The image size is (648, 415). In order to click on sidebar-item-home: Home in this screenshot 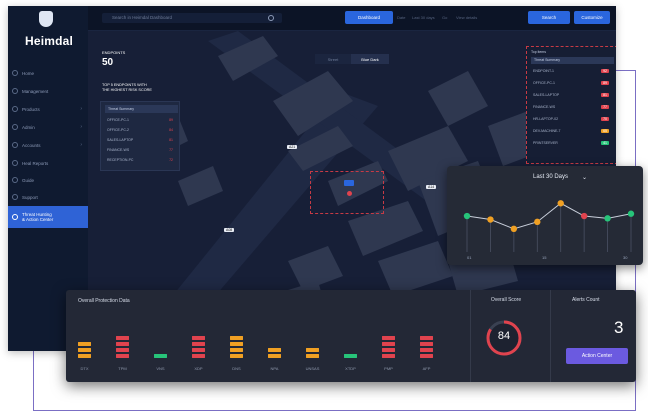, I will do `click(48, 73)`.